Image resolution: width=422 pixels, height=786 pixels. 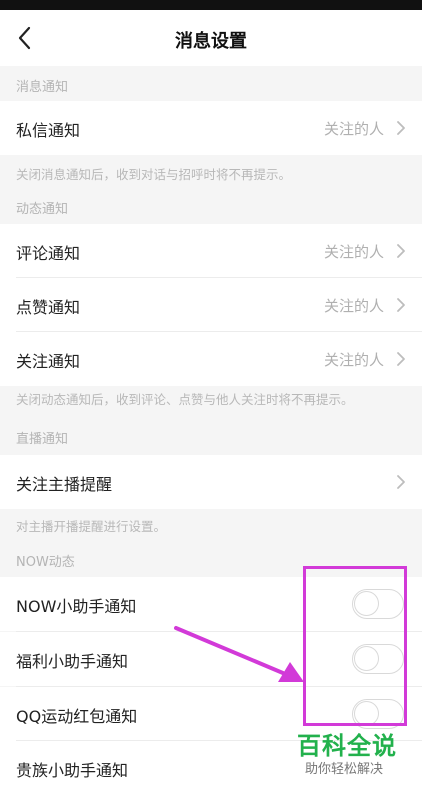 I want to click on watermark-logo: 百科全说 助你轻松解决, so click(x=356, y=753).